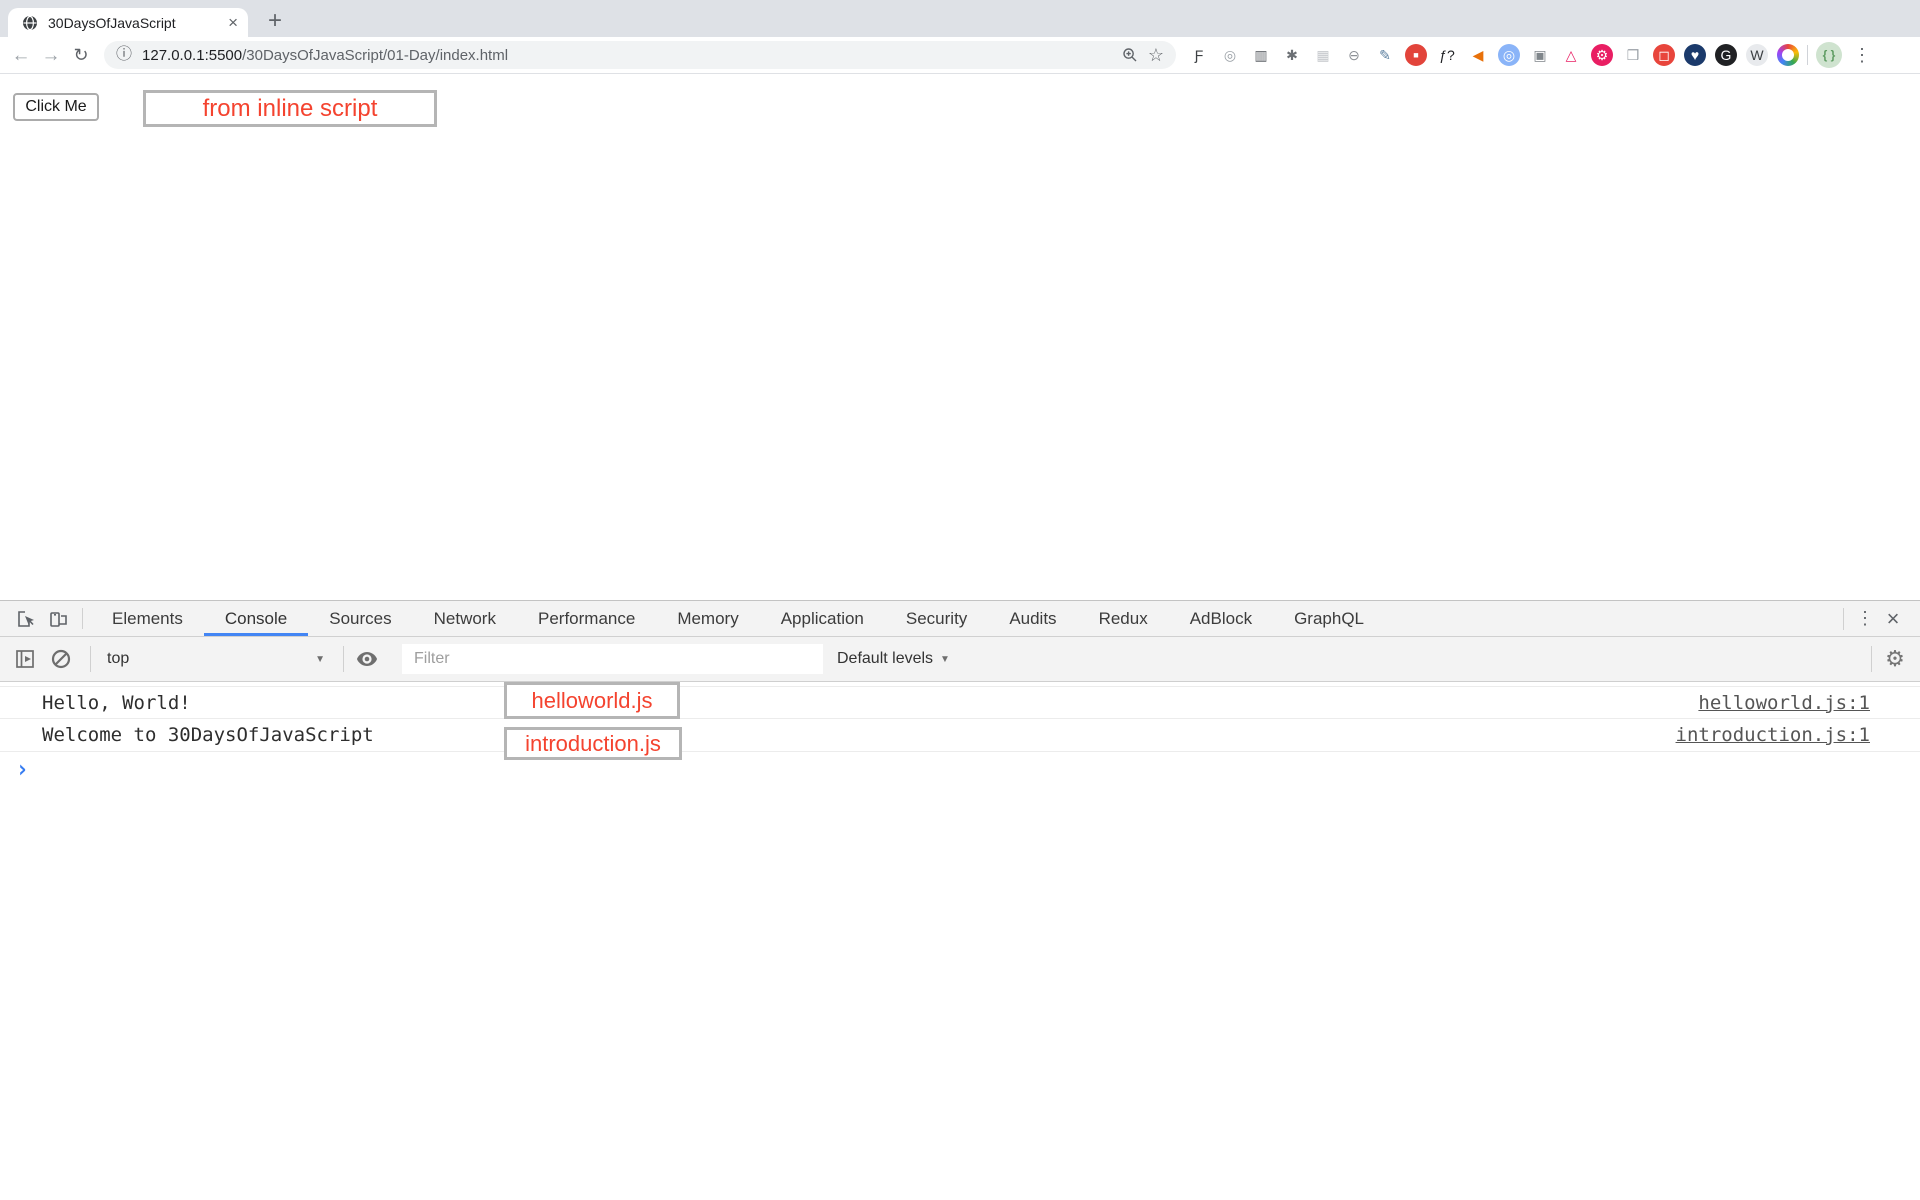 The width and height of the screenshot is (1920, 1200). Describe the element at coordinates (116, 702) in the screenshot. I see `console-message-text: Hello, World!` at that location.